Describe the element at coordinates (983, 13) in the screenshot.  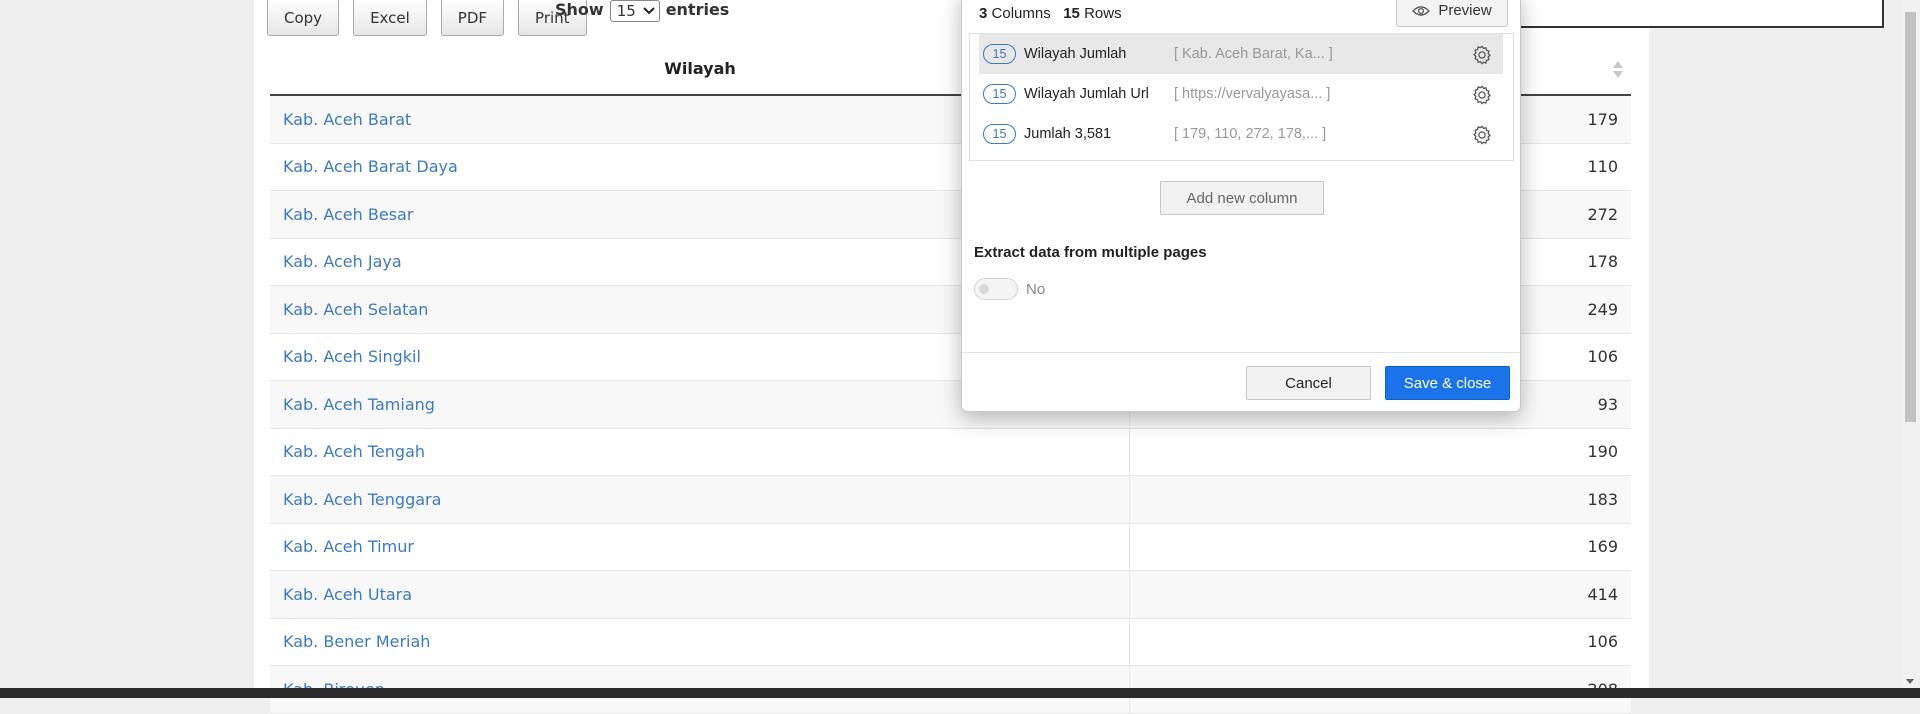
I see `columns-count: 3` at that location.